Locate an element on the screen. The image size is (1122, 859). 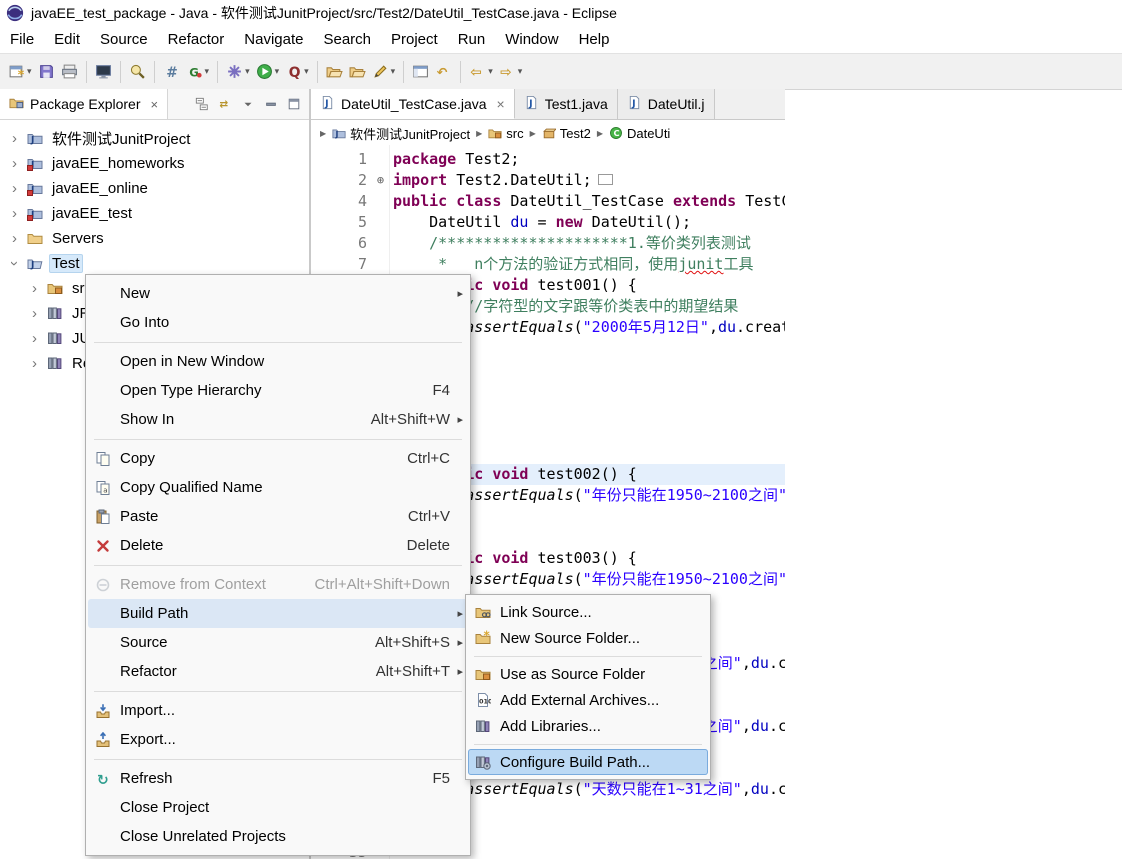
minimize-button is located at coordinates (271, 104).